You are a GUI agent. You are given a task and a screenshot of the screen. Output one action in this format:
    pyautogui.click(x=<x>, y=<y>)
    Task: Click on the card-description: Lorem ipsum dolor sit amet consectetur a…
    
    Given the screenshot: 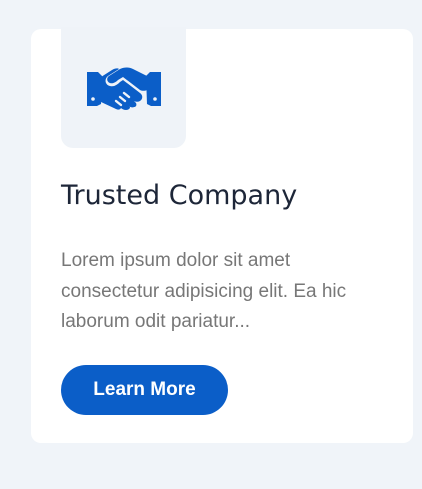 What is the action you would take?
    pyautogui.click(x=204, y=291)
    